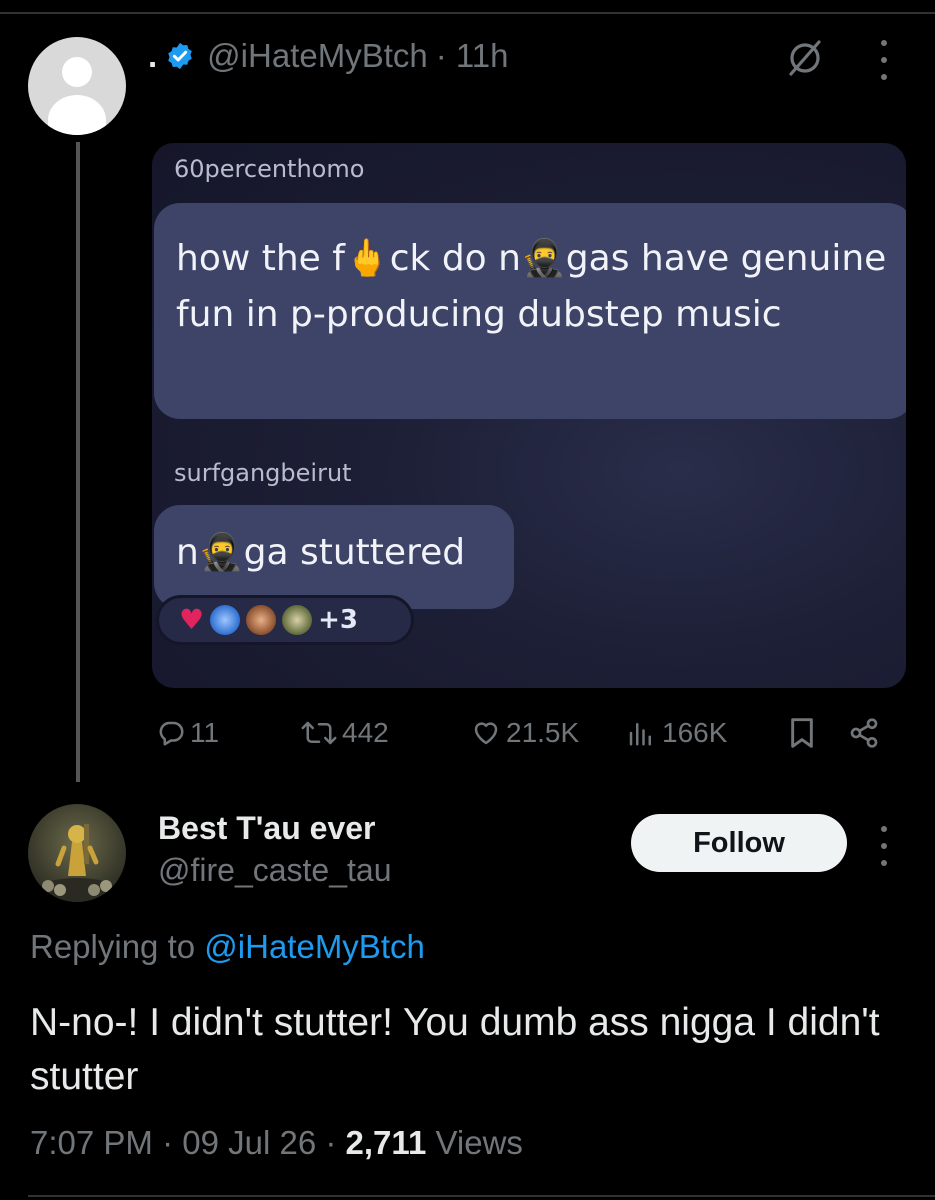  I want to click on chat-username-1: 60percenthomo, so click(269, 169).